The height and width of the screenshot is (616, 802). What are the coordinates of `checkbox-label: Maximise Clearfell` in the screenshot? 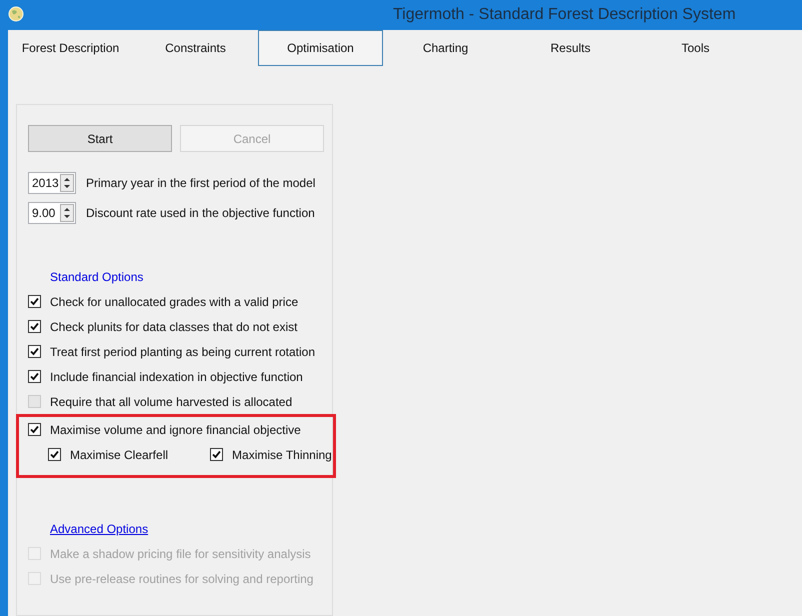 It's located at (119, 455).